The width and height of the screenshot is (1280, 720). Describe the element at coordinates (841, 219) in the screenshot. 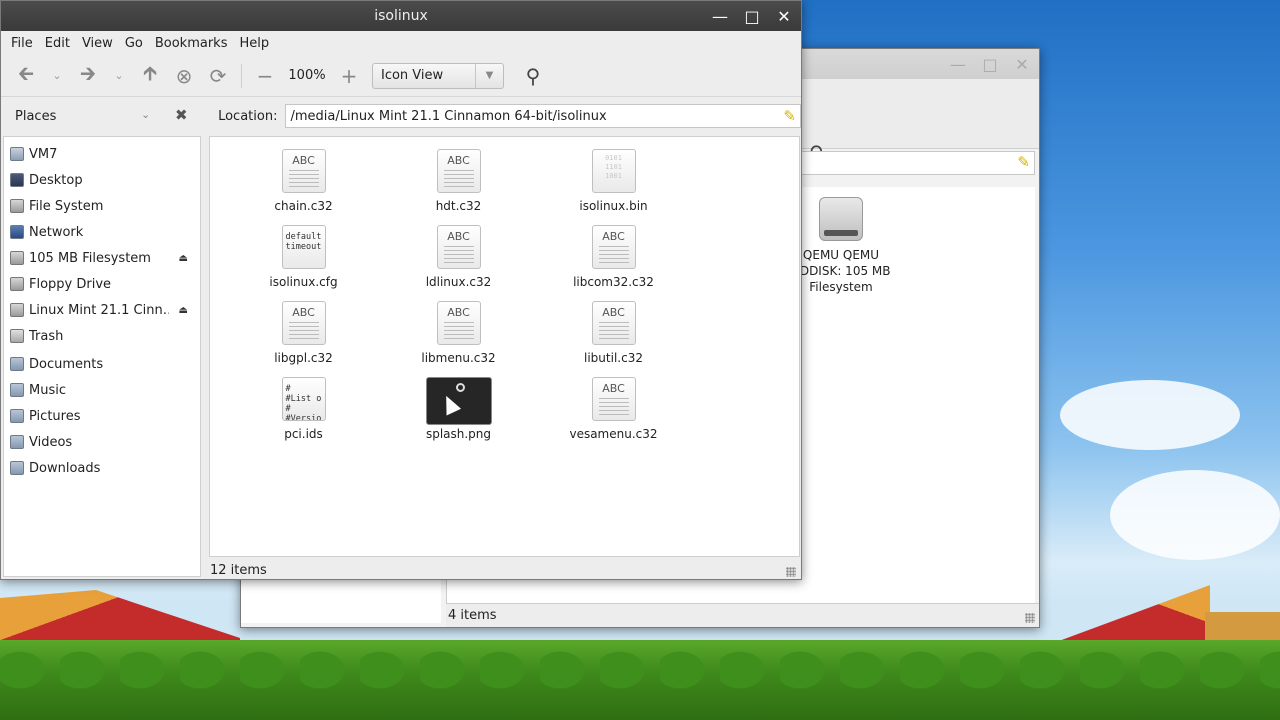

I see `usb-drive-icon` at that location.